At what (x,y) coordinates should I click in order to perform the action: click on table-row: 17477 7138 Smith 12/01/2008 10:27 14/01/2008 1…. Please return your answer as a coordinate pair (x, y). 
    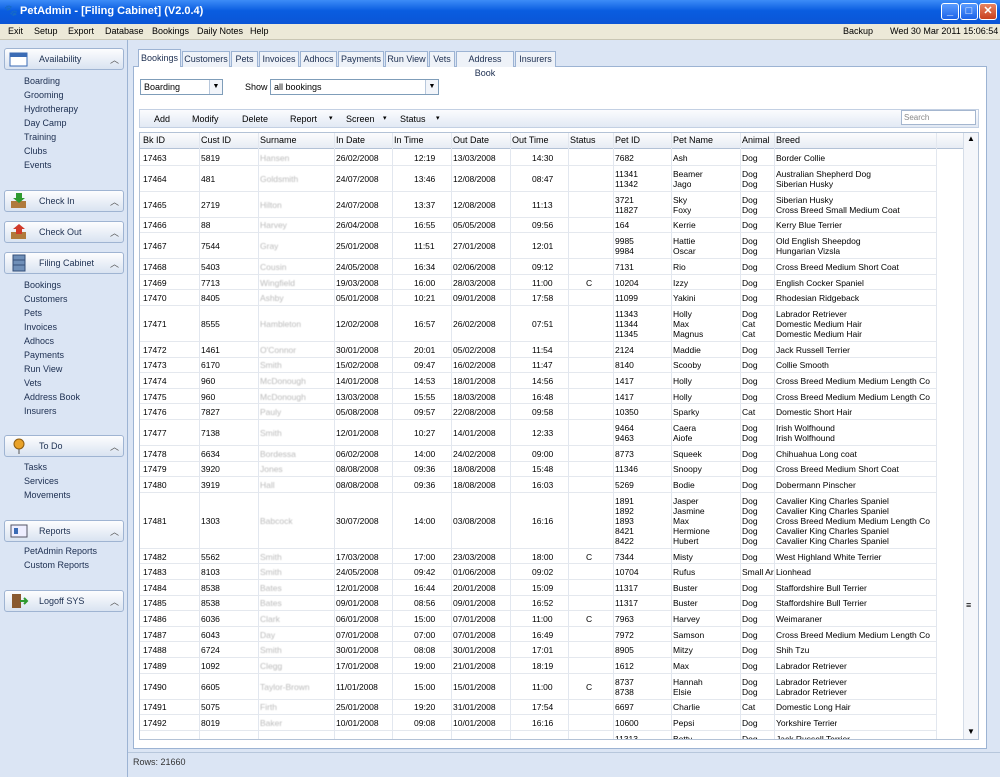
    Looking at the image, I should click on (538, 433).